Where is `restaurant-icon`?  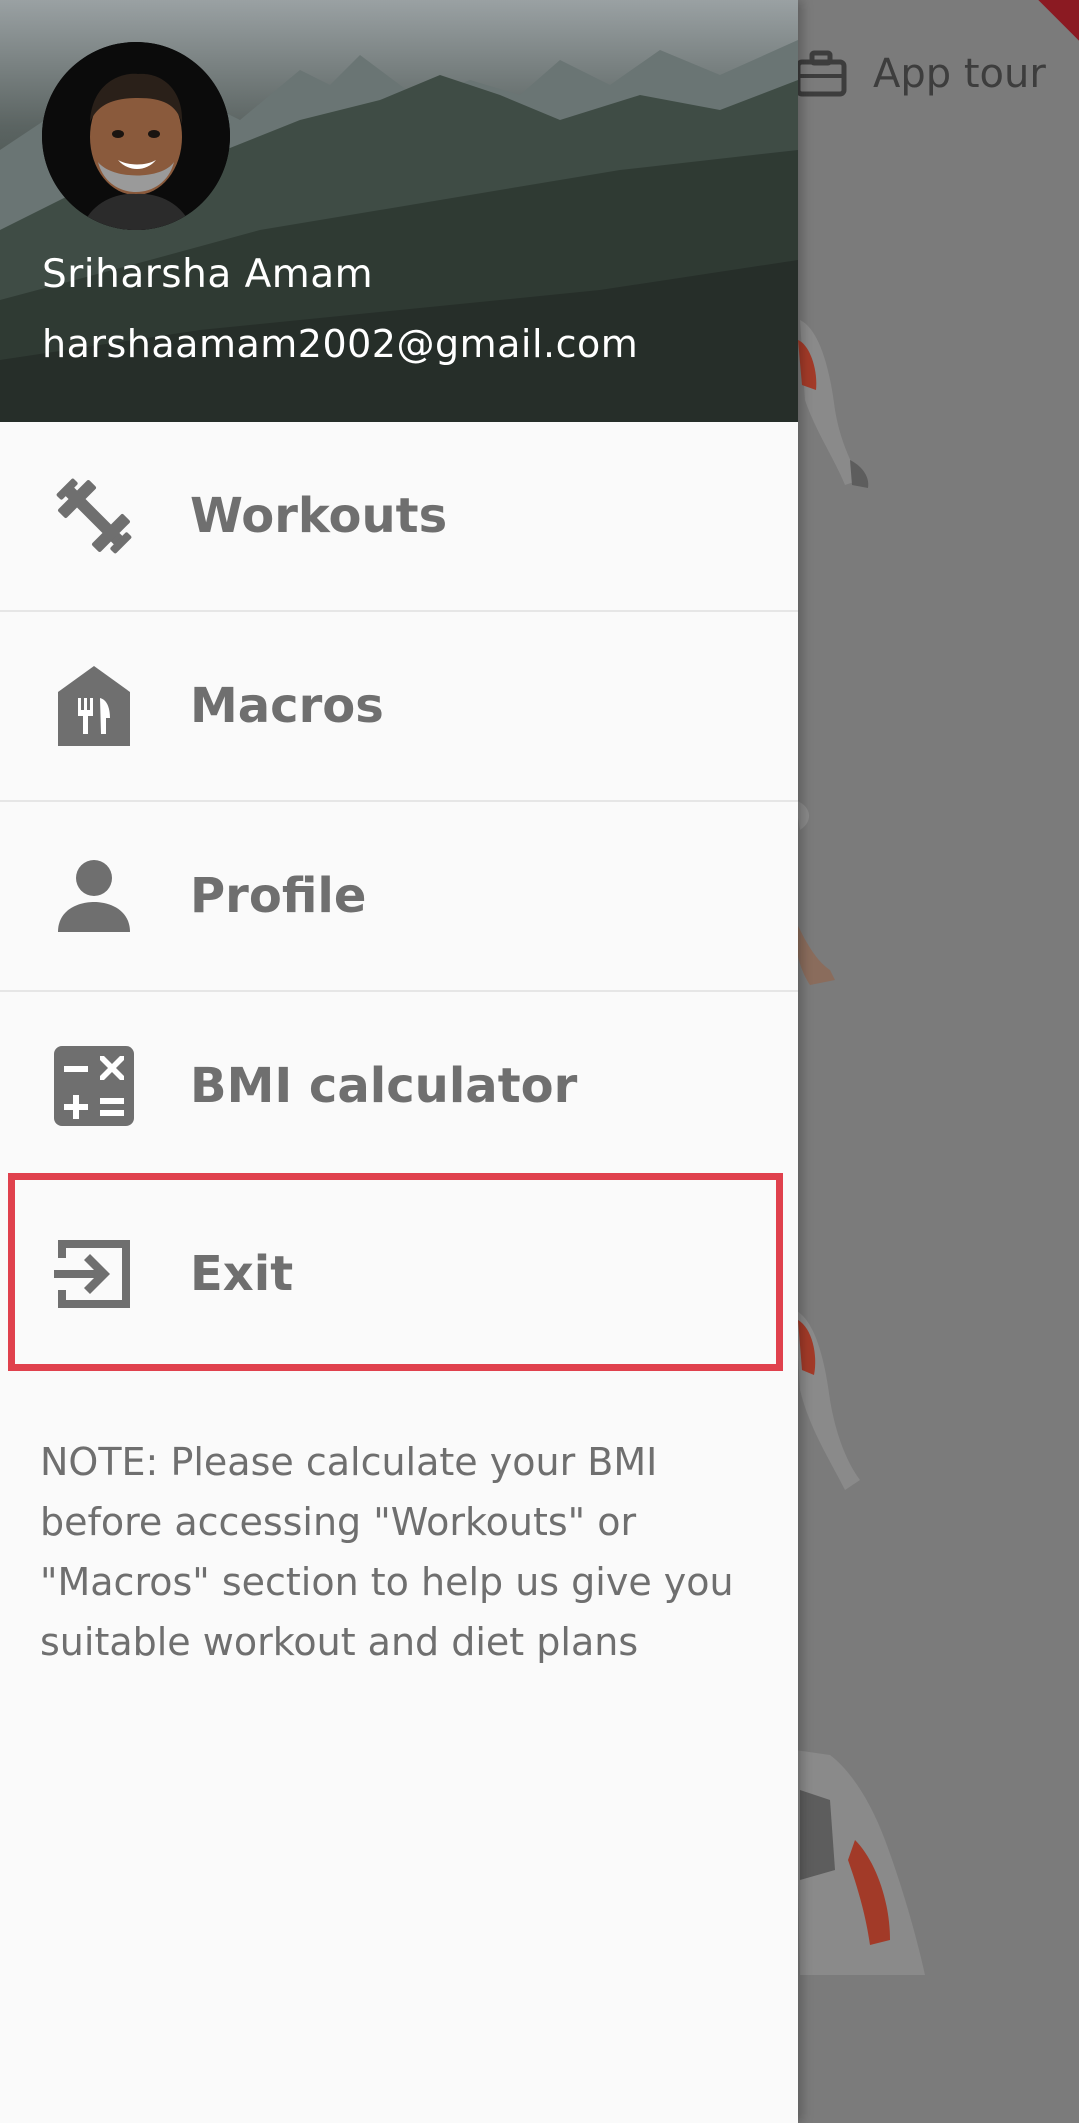
restaurant-icon is located at coordinates (94, 706).